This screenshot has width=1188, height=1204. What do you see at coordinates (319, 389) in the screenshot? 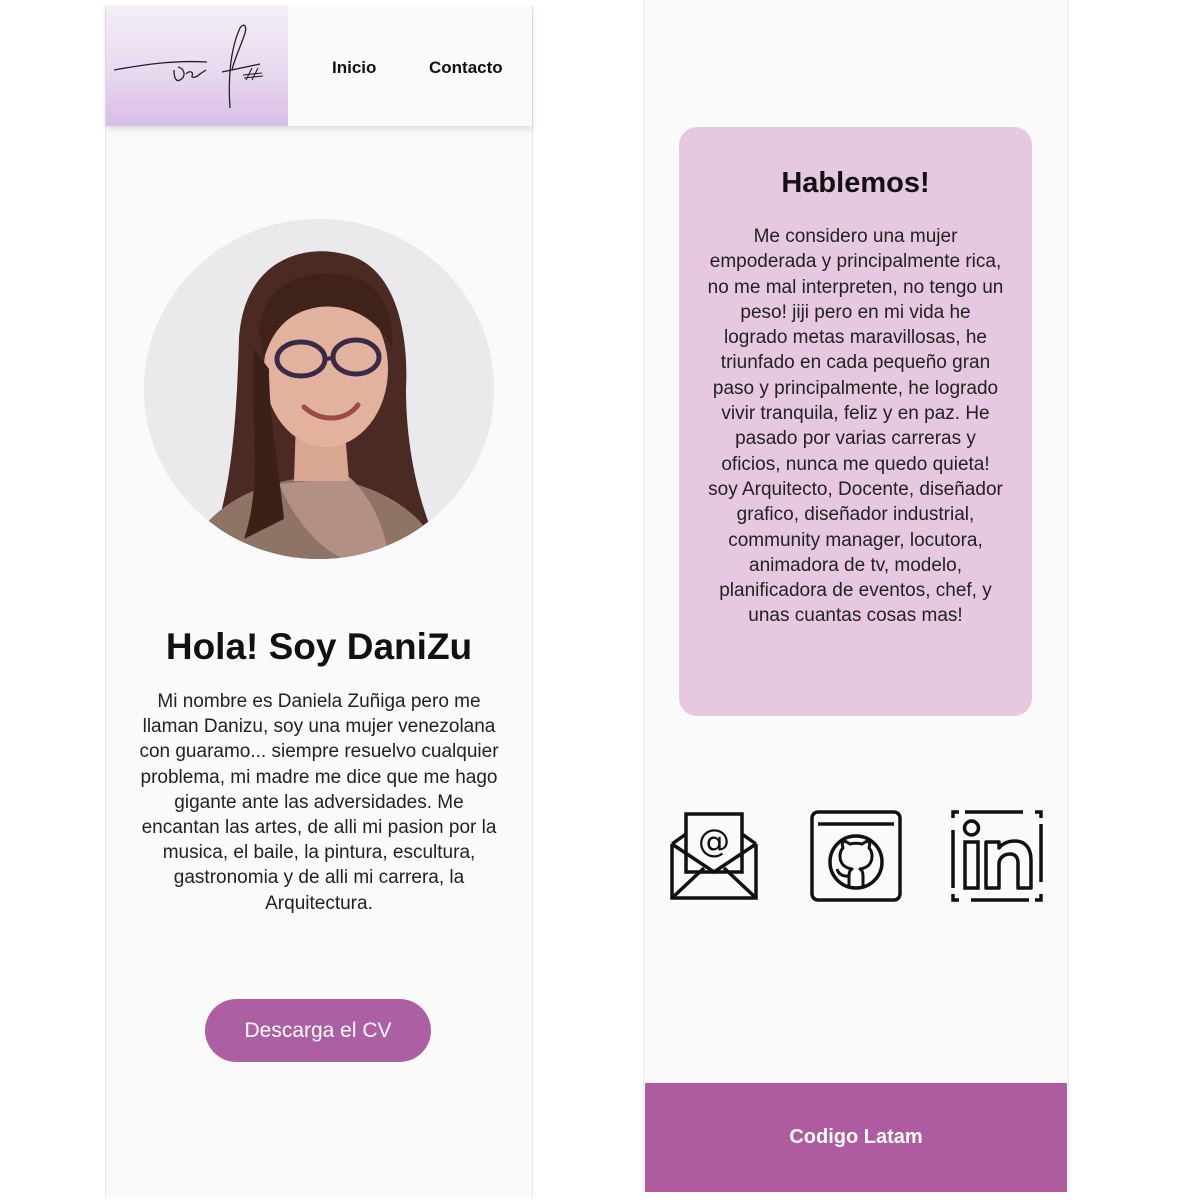
I see `profile-photo` at bounding box center [319, 389].